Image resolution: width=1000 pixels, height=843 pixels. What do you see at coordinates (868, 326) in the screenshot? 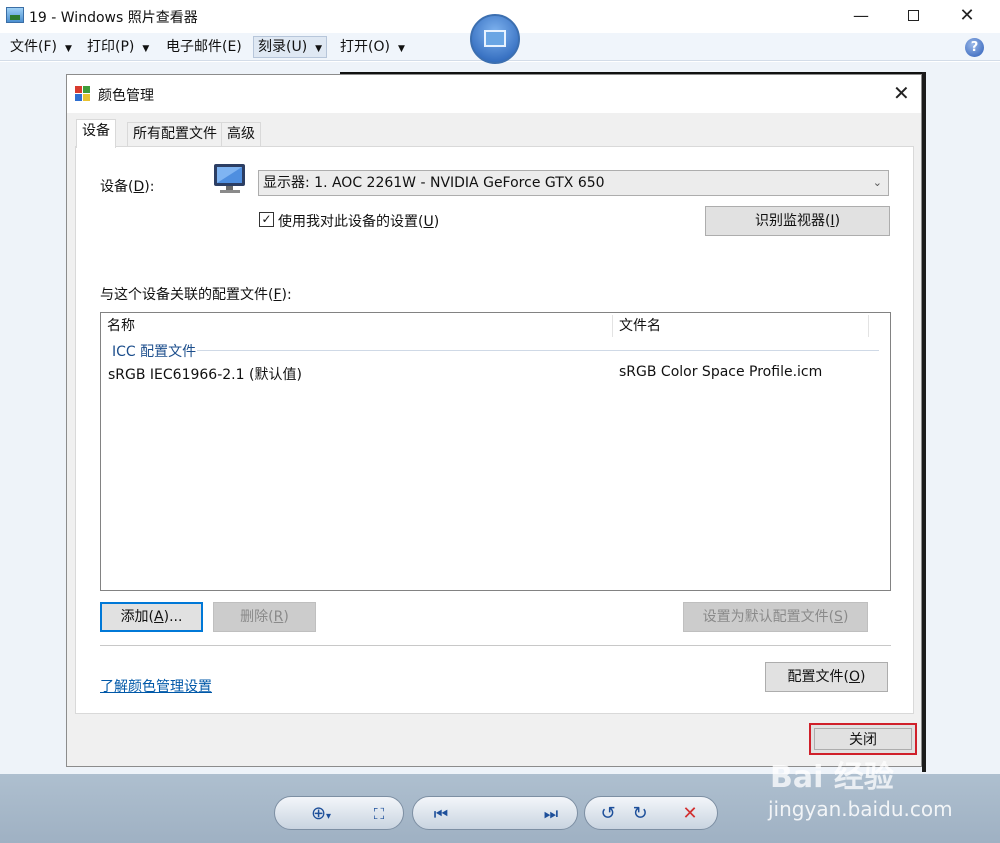
I see `column-divider` at bounding box center [868, 326].